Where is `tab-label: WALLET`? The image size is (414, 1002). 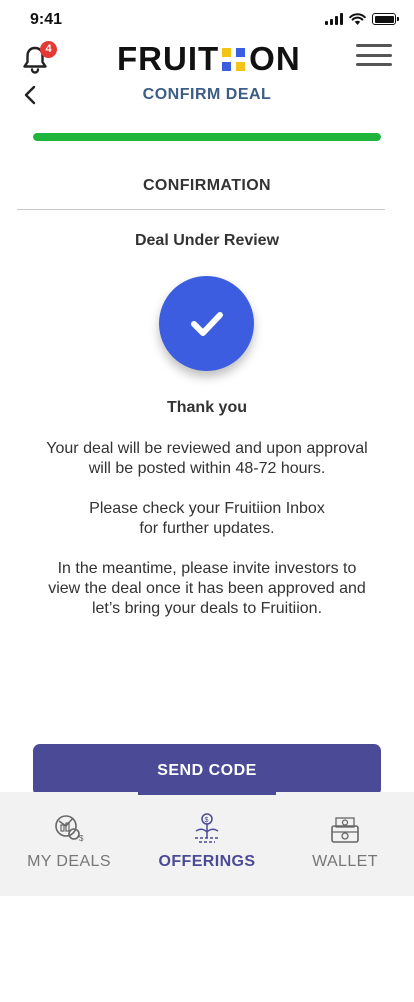
tab-label: WALLET is located at coordinates (345, 861).